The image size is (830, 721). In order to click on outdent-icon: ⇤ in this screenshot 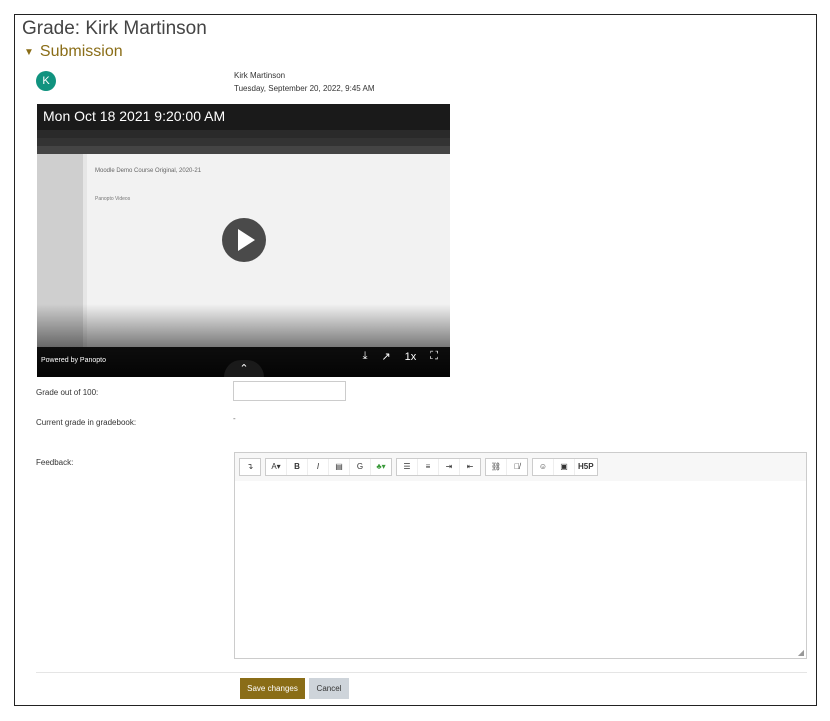, I will do `click(470, 467)`.